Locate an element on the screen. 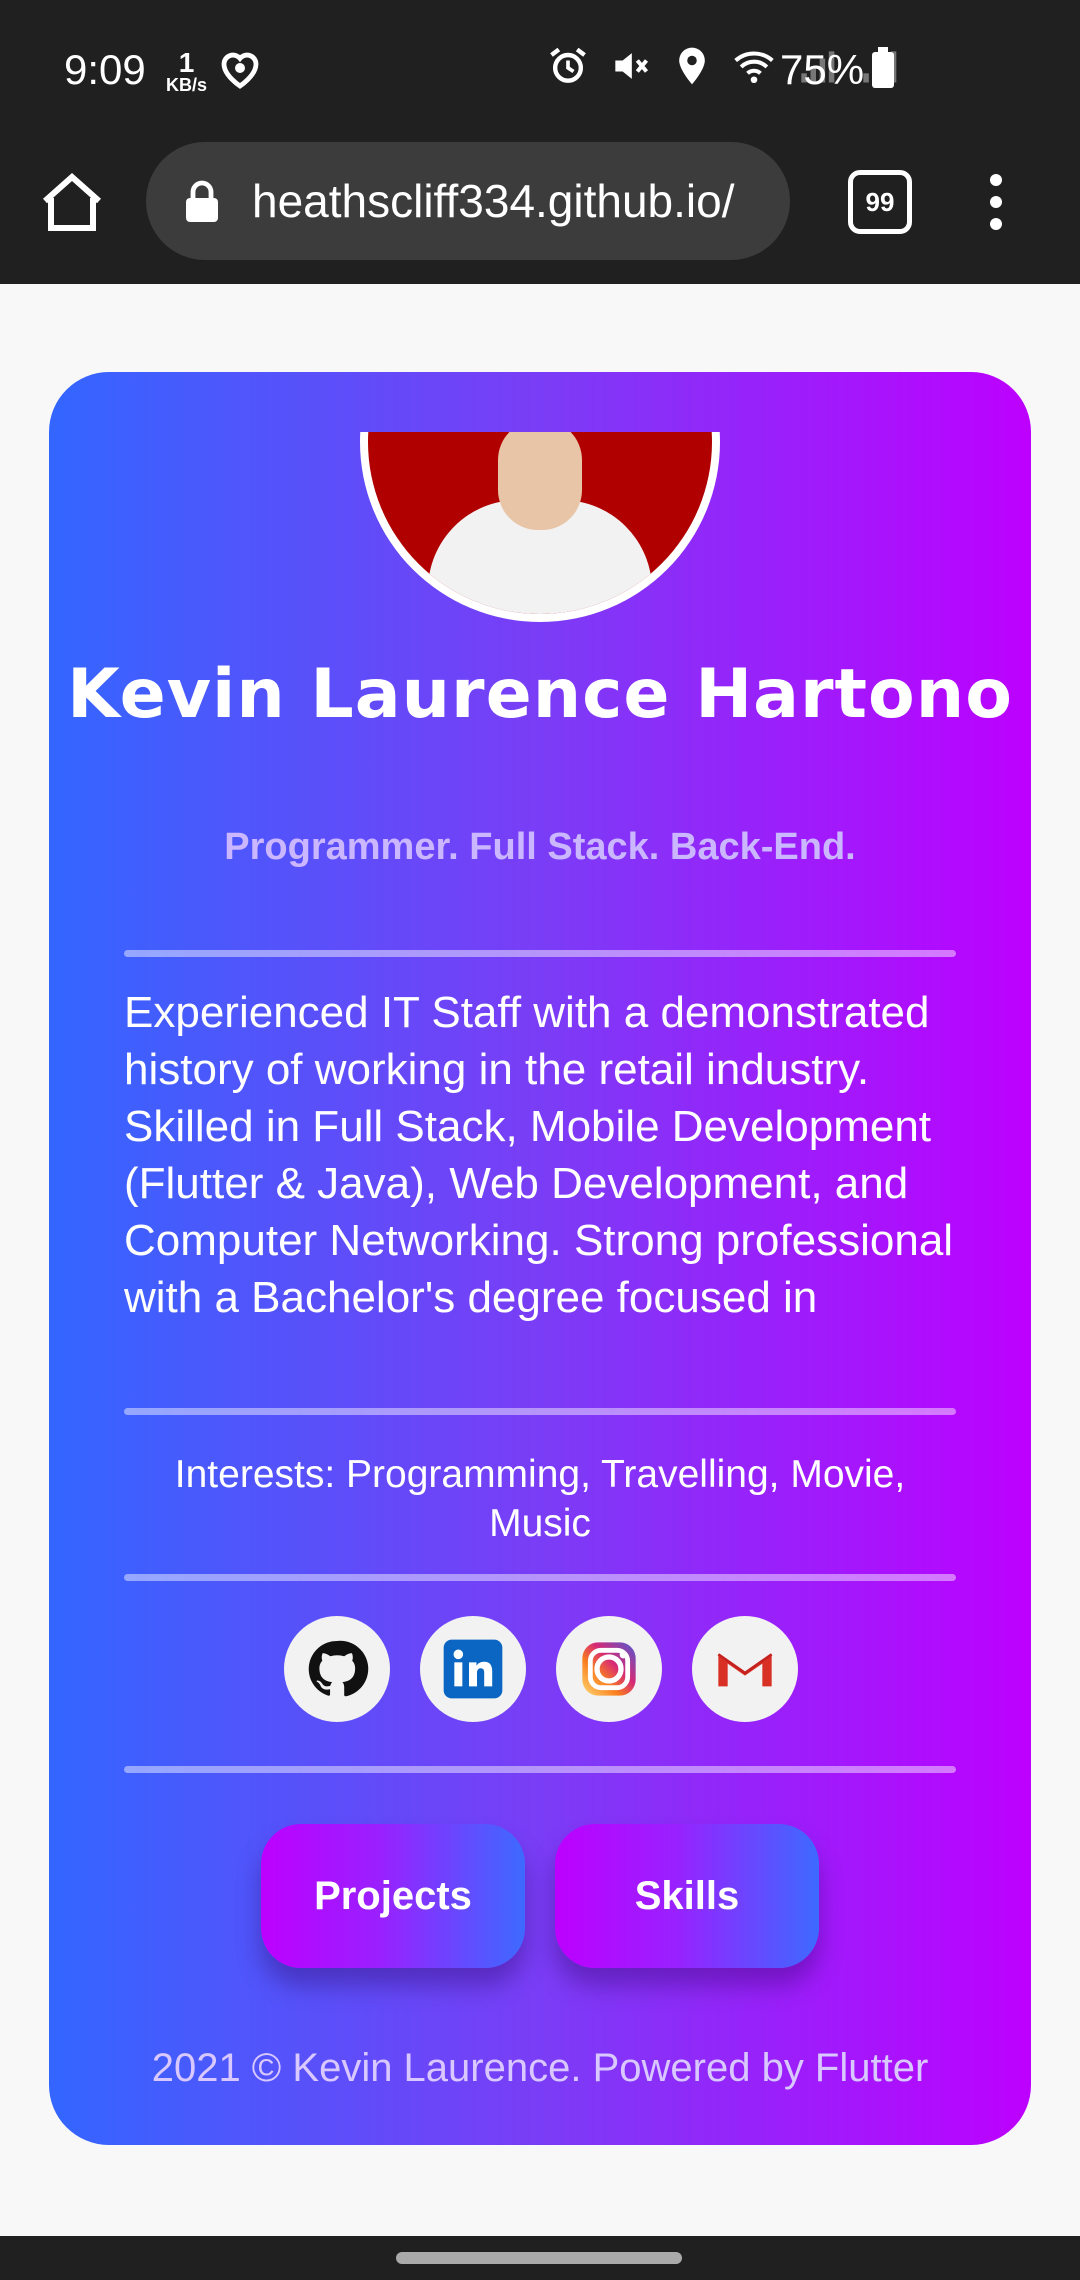  net-speed-unit: KB/s is located at coordinates (187, 85).